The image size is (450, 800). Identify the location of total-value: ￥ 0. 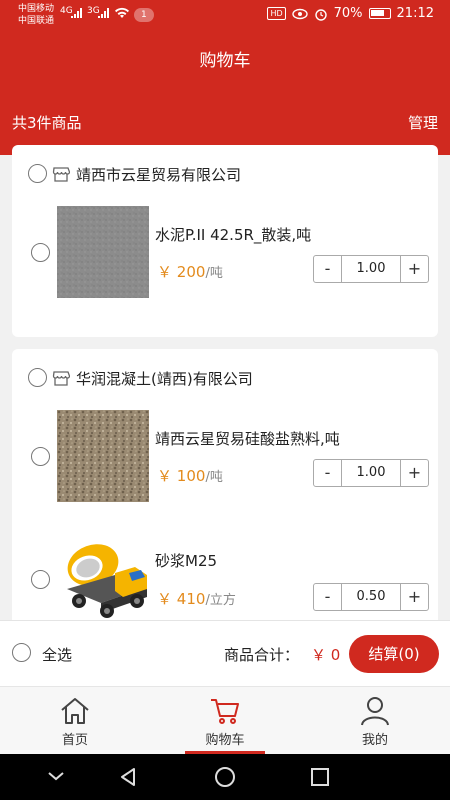
(326, 655).